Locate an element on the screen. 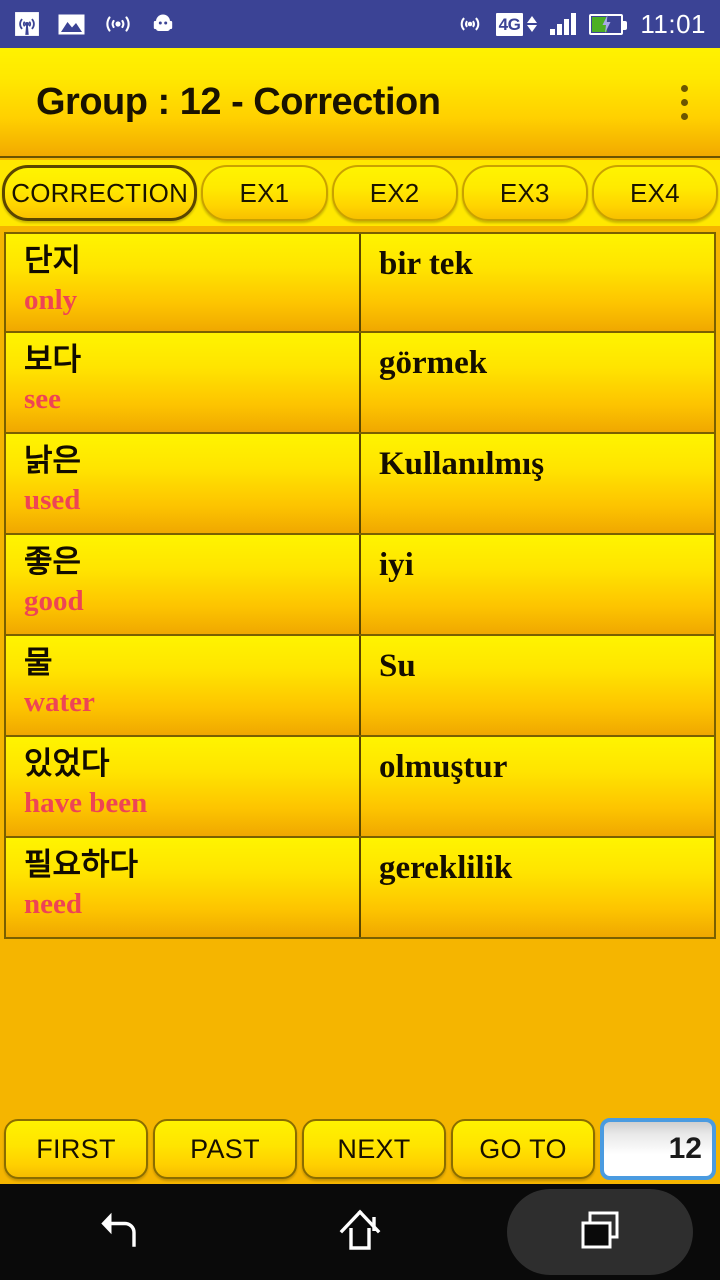 This screenshot has height=1280, width=720. pagination-bar: FIRST PAST NEXT GO TO 12 is located at coordinates (360, 1149).